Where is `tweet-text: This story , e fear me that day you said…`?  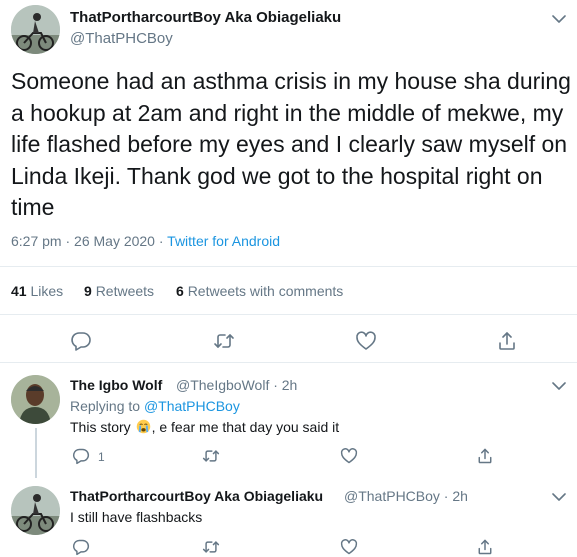 tweet-text: This story , e fear me that day you said… is located at coordinates (205, 427).